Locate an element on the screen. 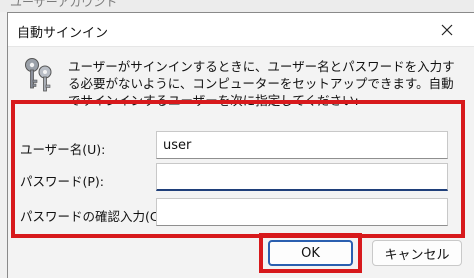 Image resolution: width=474 pixels, height=278 pixels. close-icon is located at coordinates (447, 30).